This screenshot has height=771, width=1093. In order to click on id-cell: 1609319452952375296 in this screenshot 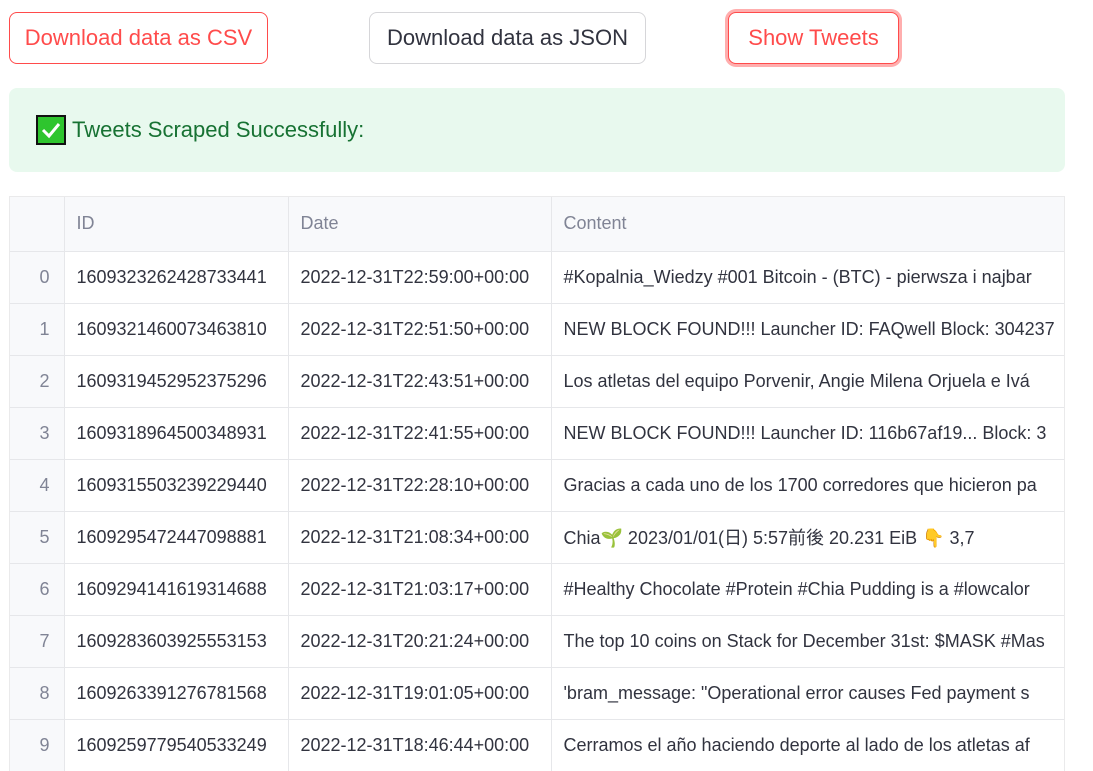, I will do `click(176, 381)`.